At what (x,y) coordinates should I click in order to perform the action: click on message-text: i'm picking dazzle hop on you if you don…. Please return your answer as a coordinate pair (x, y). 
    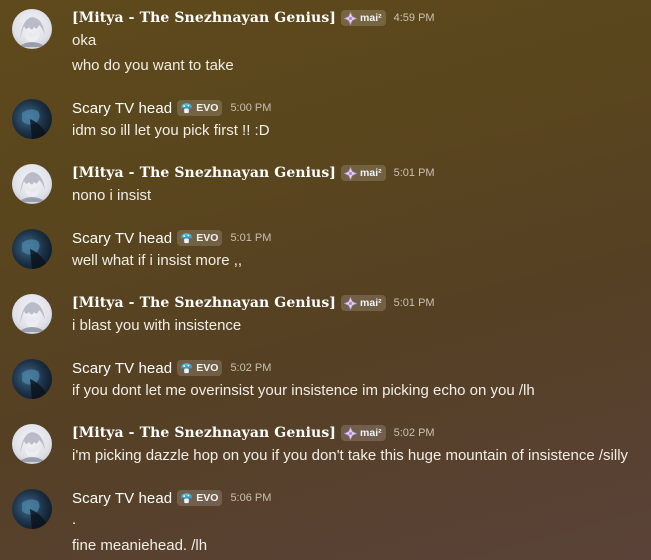
    Looking at the image, I should click on (350, 455).